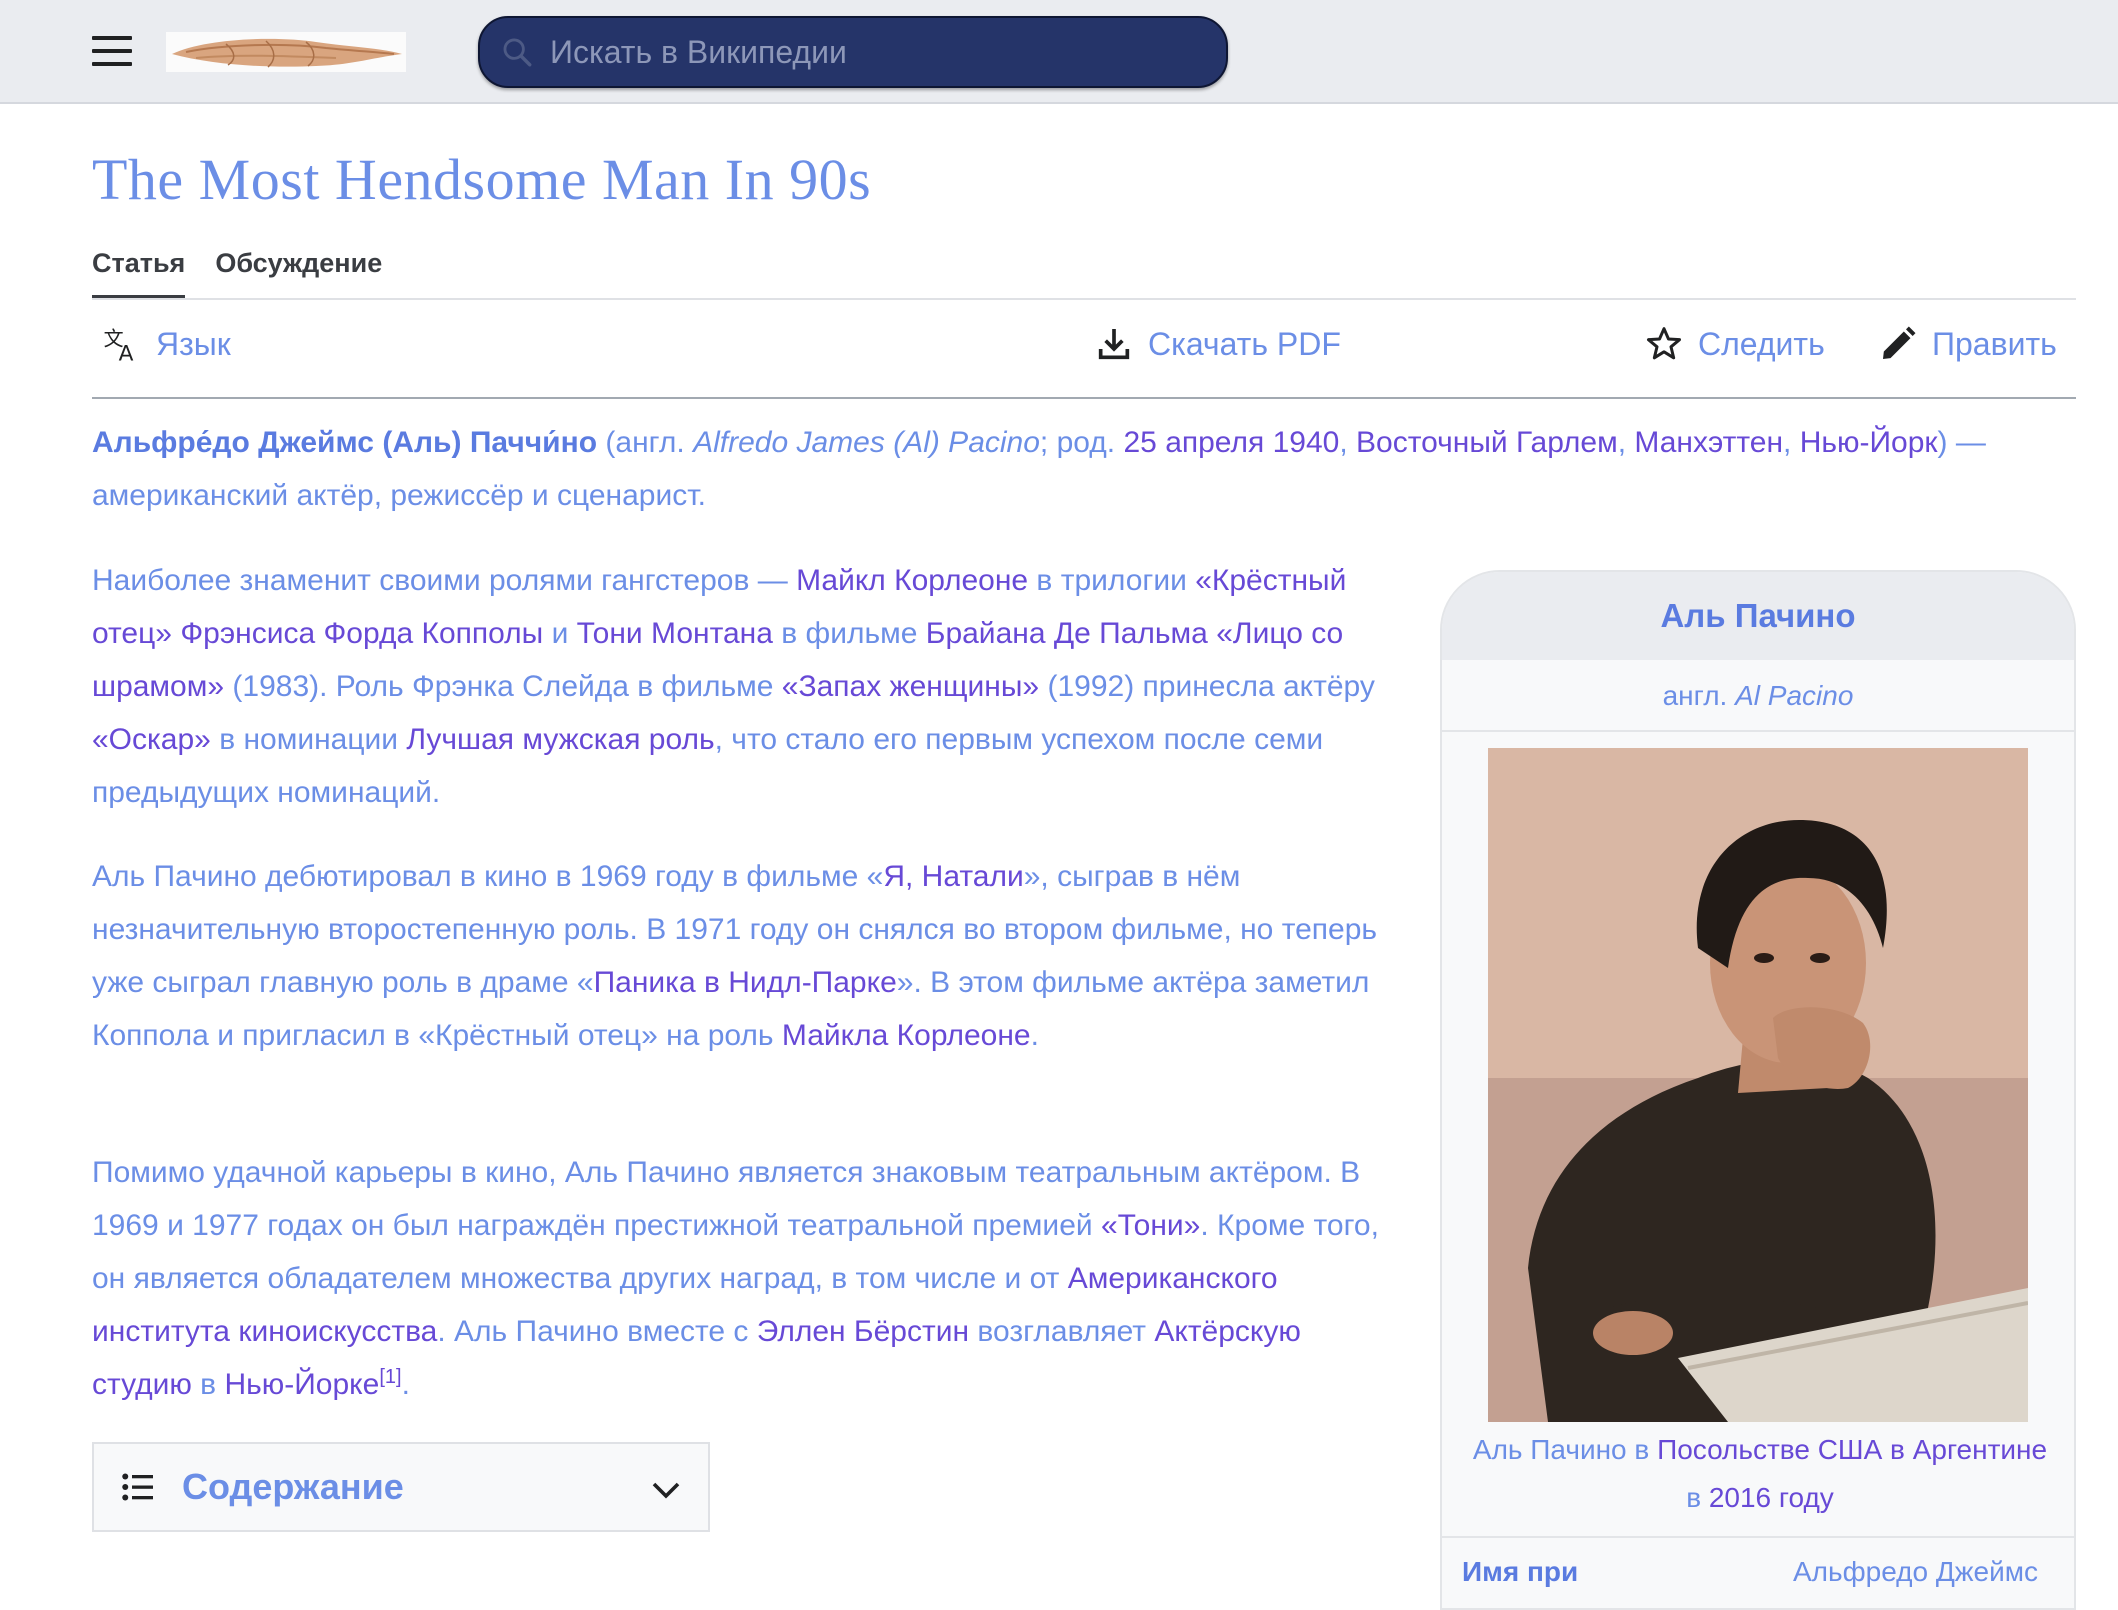  Describe the element at coordinates (286, 52) in the screenshot. I see `site-logo` at that location.